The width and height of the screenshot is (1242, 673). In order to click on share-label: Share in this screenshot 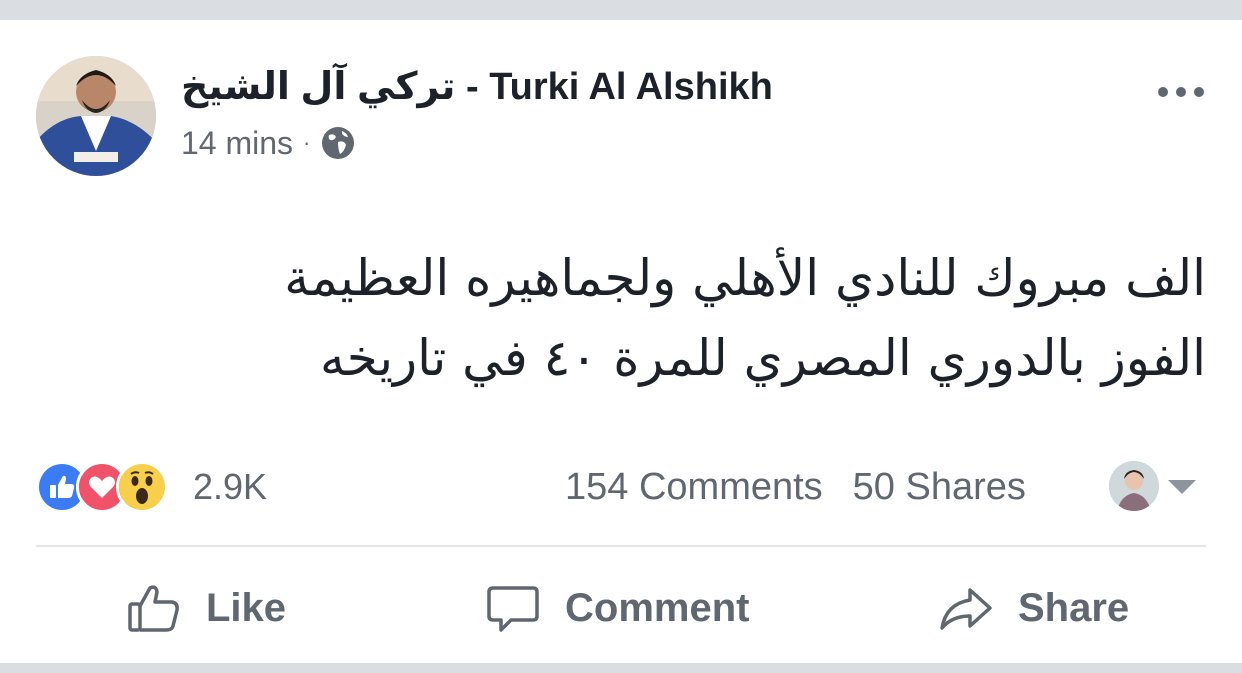, I will do `click(1074, 607)`.